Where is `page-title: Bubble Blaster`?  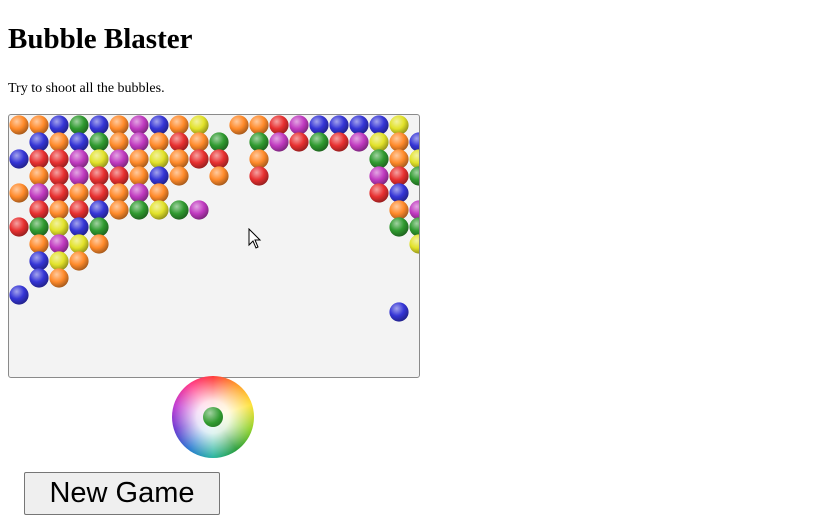 page-title: Bubble Blaster is located at coordinates (100, 39).